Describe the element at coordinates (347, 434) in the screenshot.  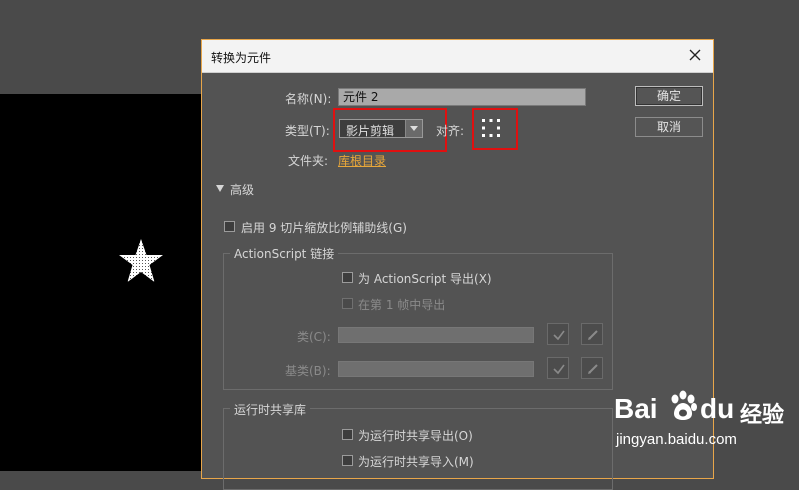
I see `runtime-export-checkbox` at that location.